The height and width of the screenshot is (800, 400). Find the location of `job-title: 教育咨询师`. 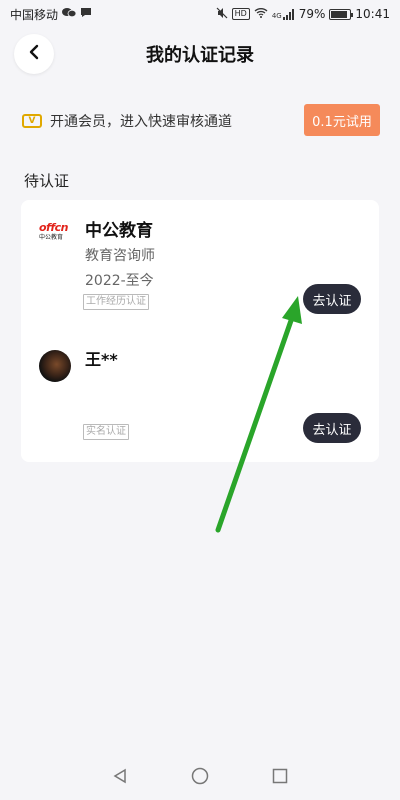

job-title: 教育咨询师 is located at coordinates (120, 256).